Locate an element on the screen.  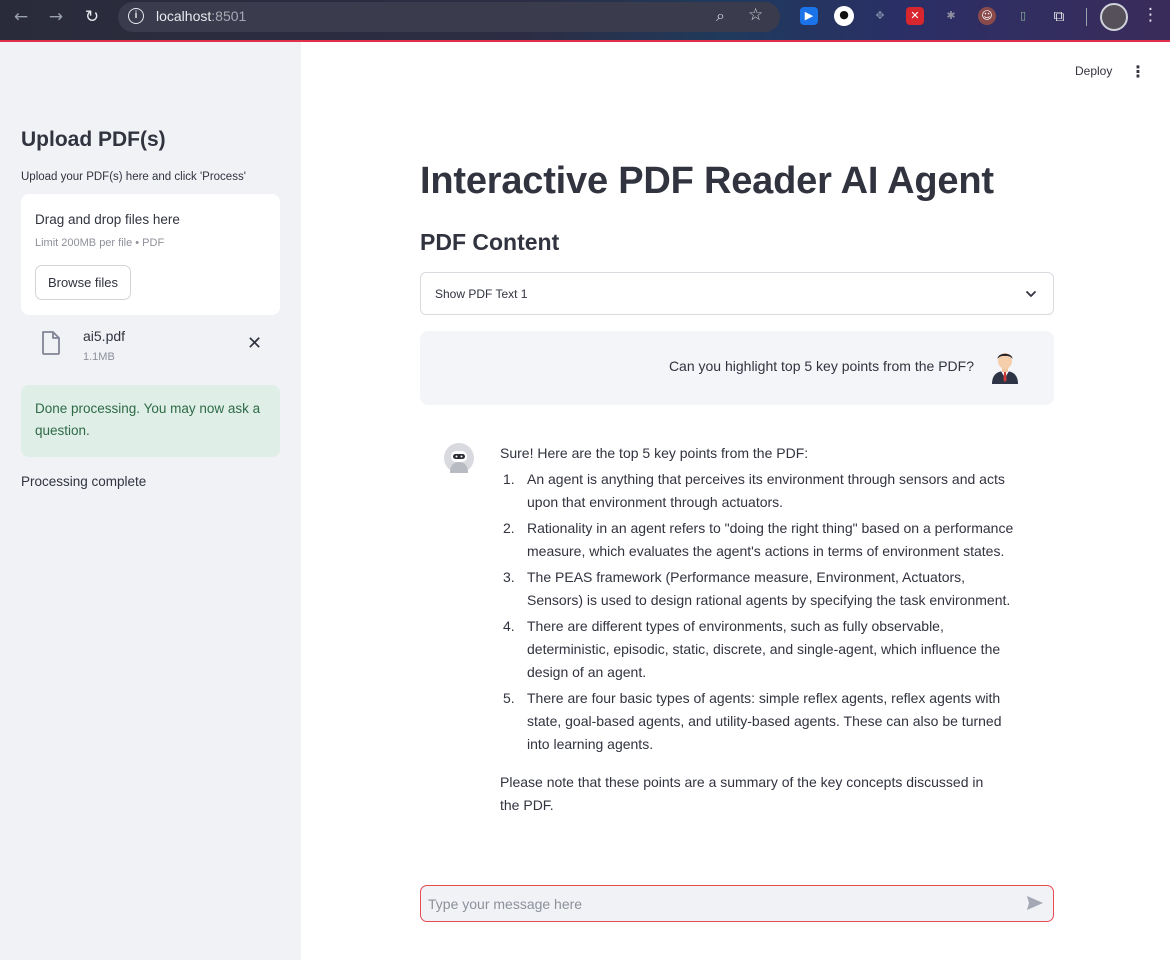
profile-avatar is located at coordinates (1114, 17).